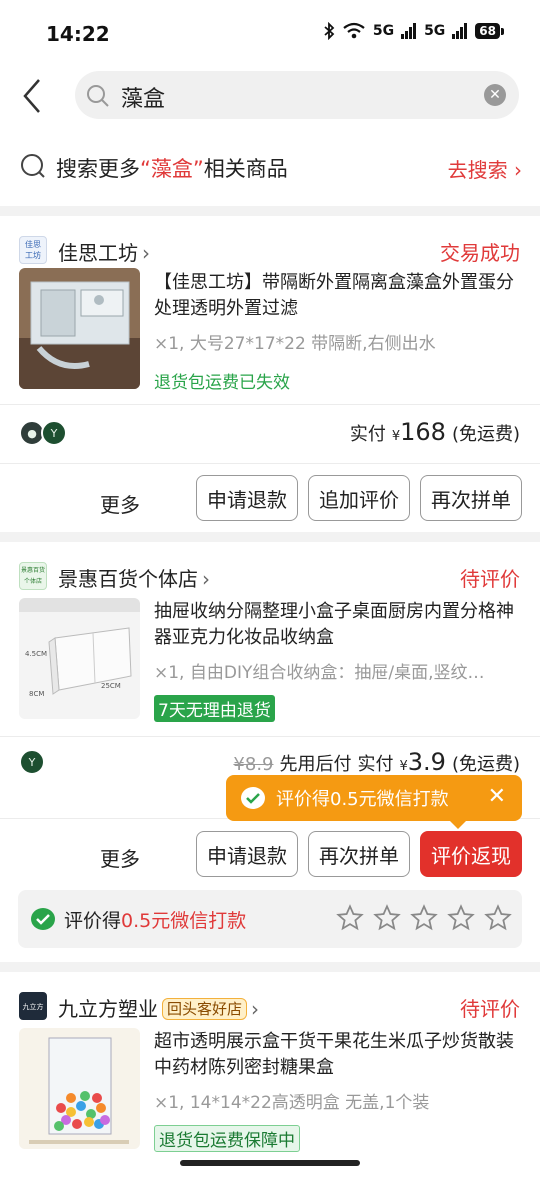  Describe the element at coordinates (158, 1007) in the screenshot. I see `shop-name: 九立方塑业 回头客好店 ›` at that location.